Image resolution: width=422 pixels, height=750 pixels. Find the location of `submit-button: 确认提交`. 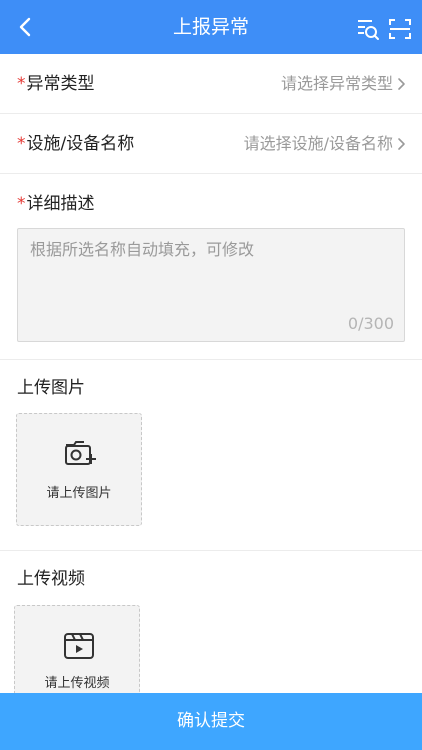

submit-button: 确认提交 is located at coordinates (211, 721).